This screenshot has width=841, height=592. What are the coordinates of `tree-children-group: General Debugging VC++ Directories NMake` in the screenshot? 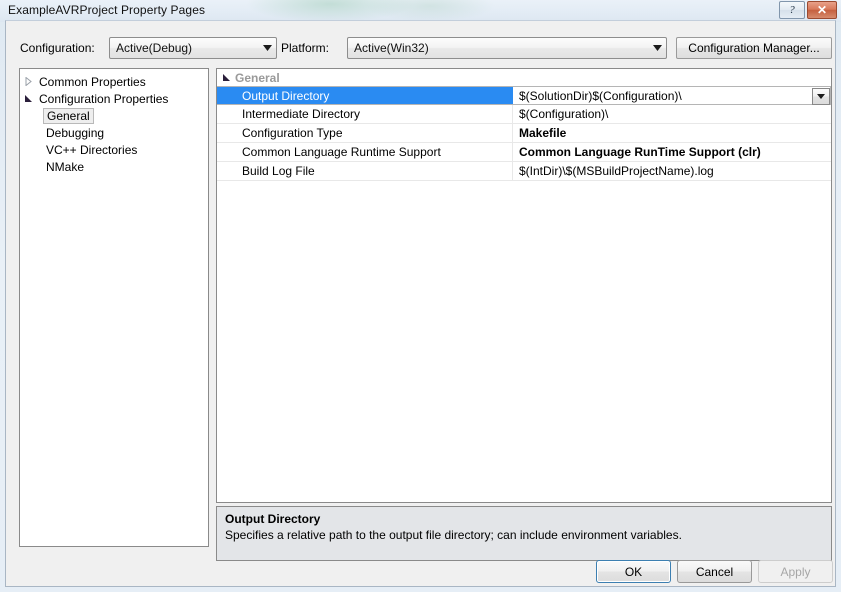 It's located at (114, 141).